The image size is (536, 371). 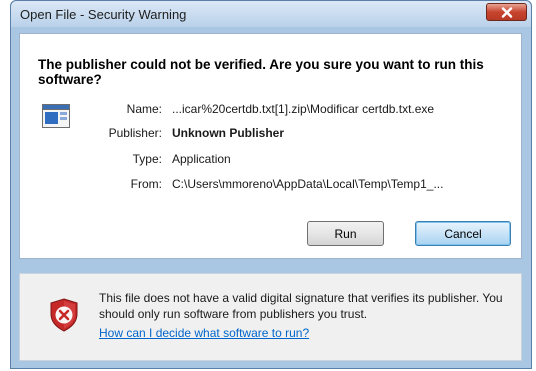 I want to click on window-title: Open File - Security Warning, so click(x=103, y=14).